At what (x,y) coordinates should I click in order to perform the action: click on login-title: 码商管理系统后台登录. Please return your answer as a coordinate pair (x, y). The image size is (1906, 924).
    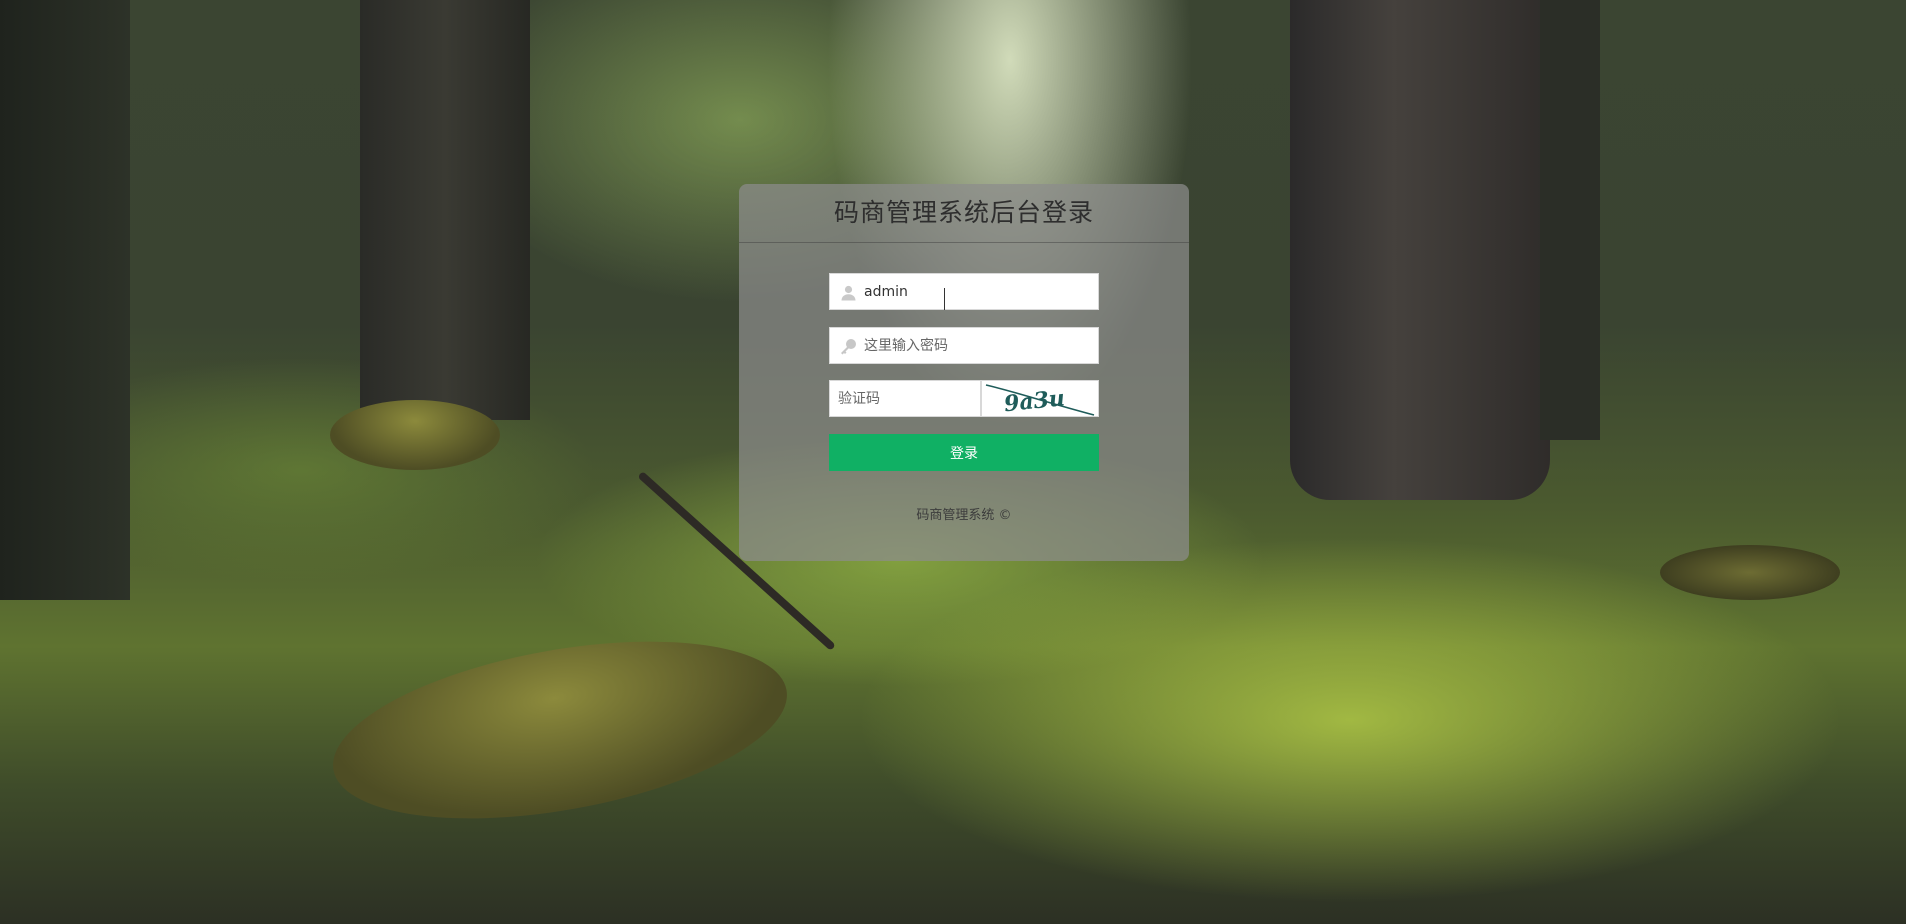
    Looking at the image, I should click on (964, 213).